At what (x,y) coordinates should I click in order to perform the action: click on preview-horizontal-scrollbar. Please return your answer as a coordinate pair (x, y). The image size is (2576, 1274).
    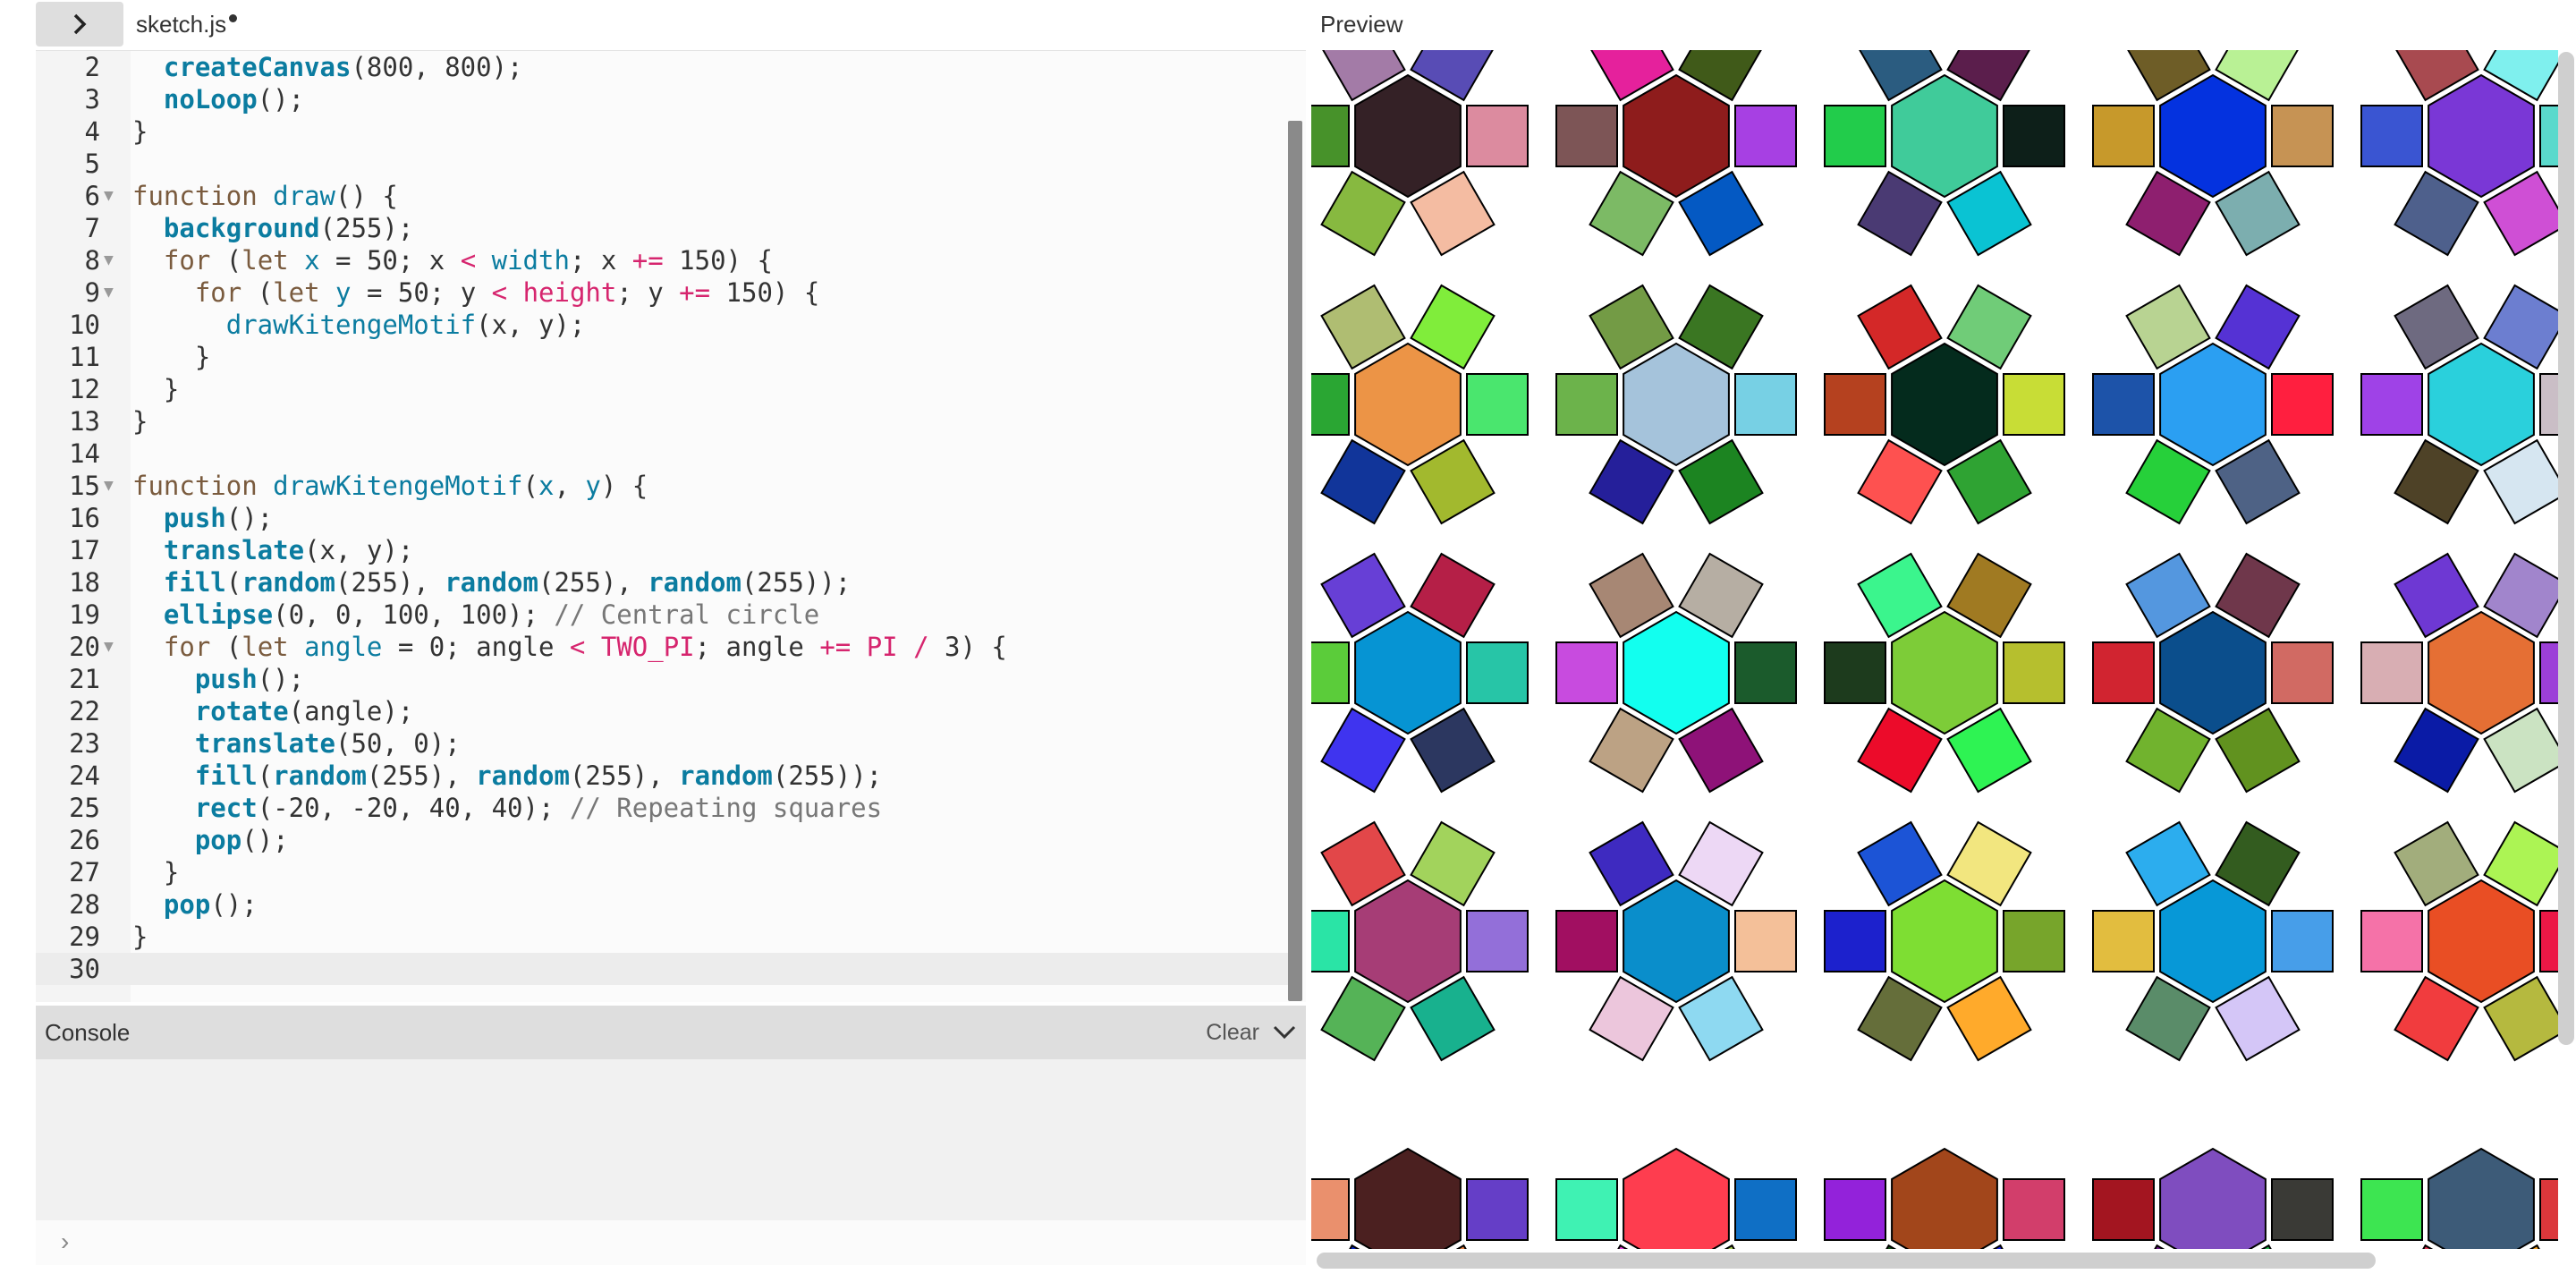
    Looking at the image, I should click on (1846, 1261).